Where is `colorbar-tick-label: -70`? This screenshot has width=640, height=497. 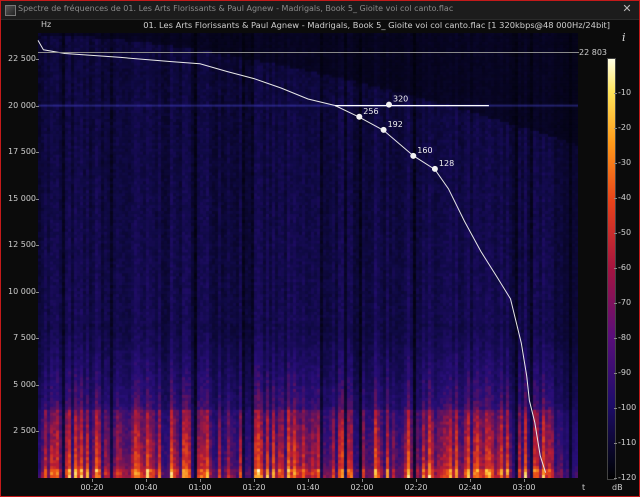
colorbar-tick-label: -70 is located at coordinates (625, 302).